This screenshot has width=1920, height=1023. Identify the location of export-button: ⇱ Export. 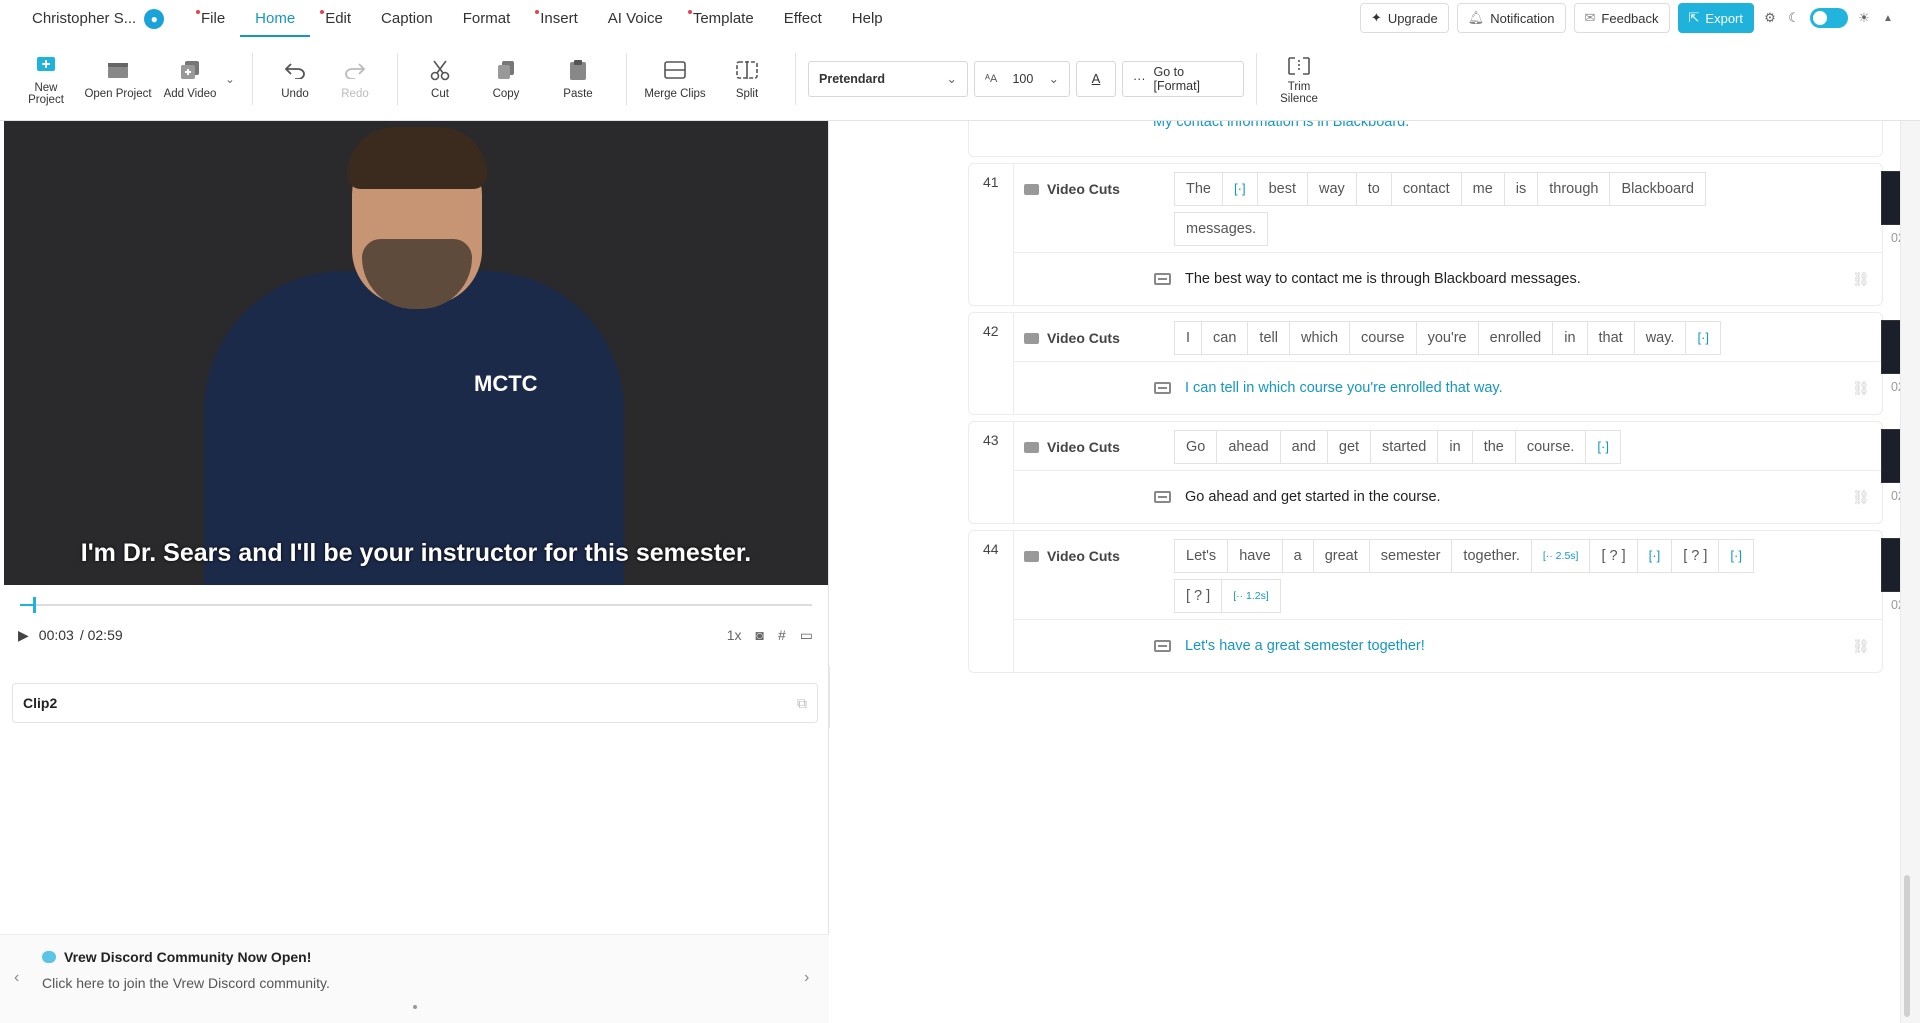
(1715, 18).